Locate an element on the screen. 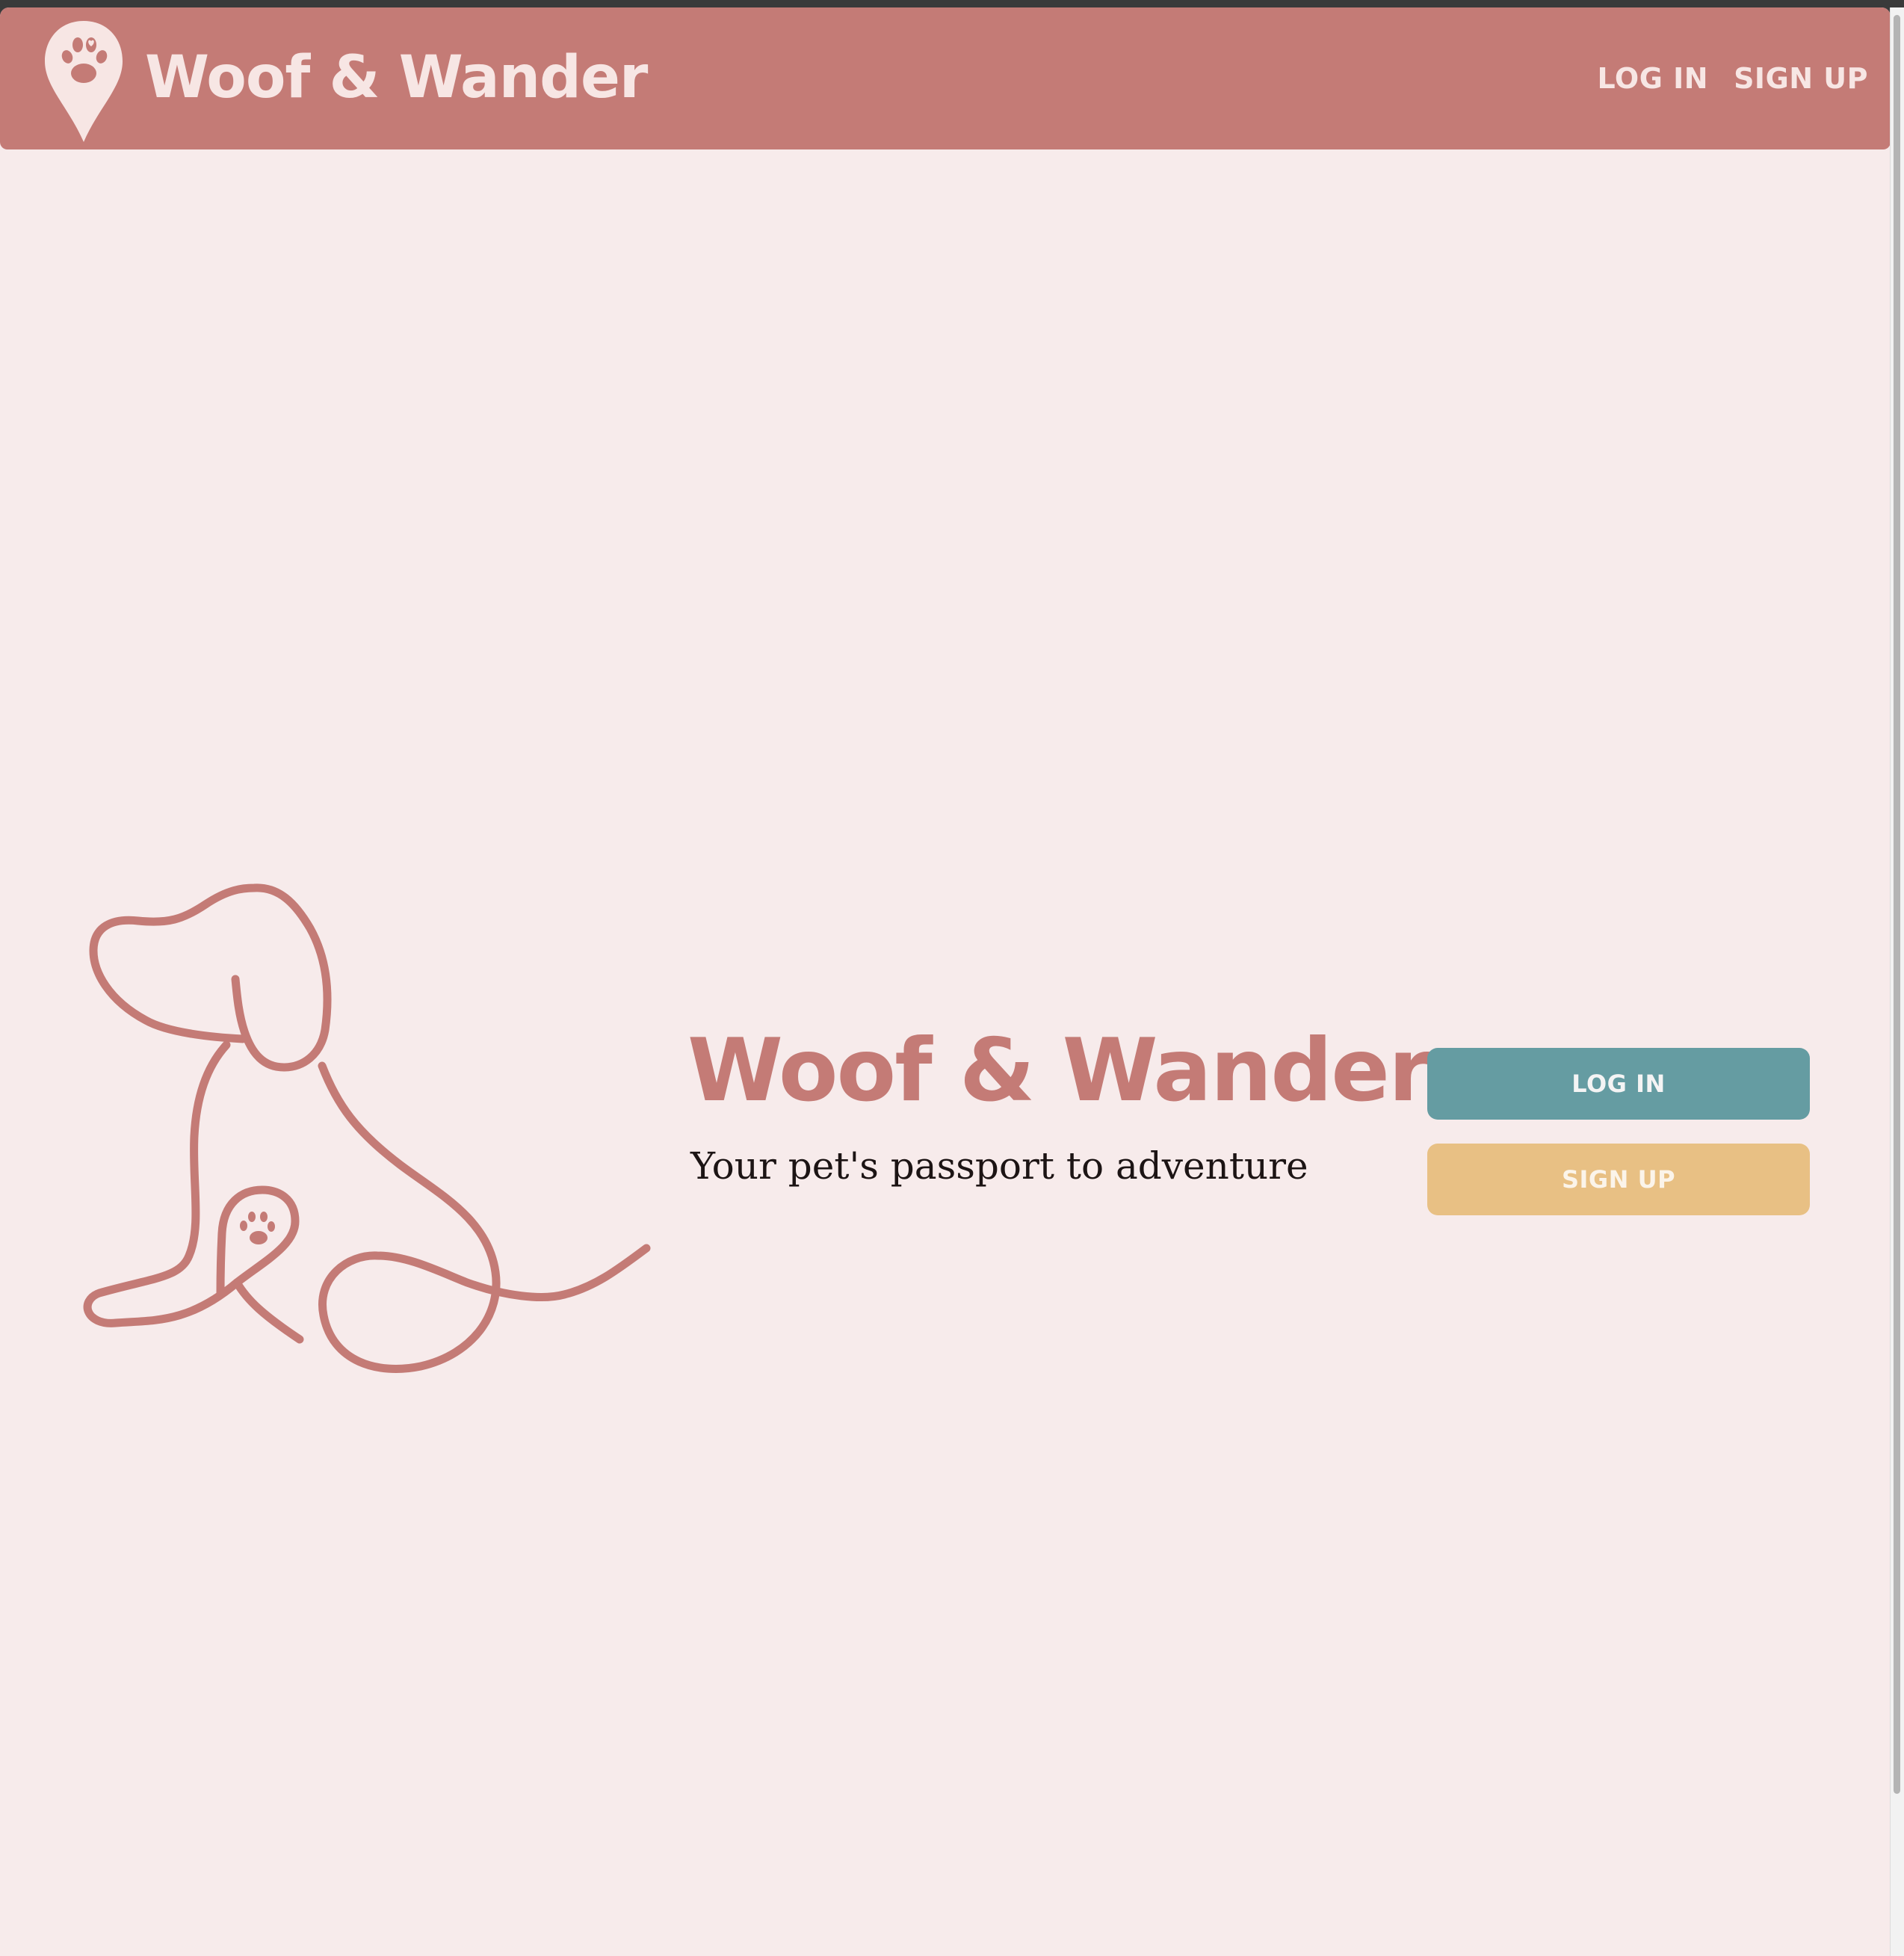 The image size is (1904, 1956). nav-signup-link: SIGN UP is located at coordinates (1801, 78).